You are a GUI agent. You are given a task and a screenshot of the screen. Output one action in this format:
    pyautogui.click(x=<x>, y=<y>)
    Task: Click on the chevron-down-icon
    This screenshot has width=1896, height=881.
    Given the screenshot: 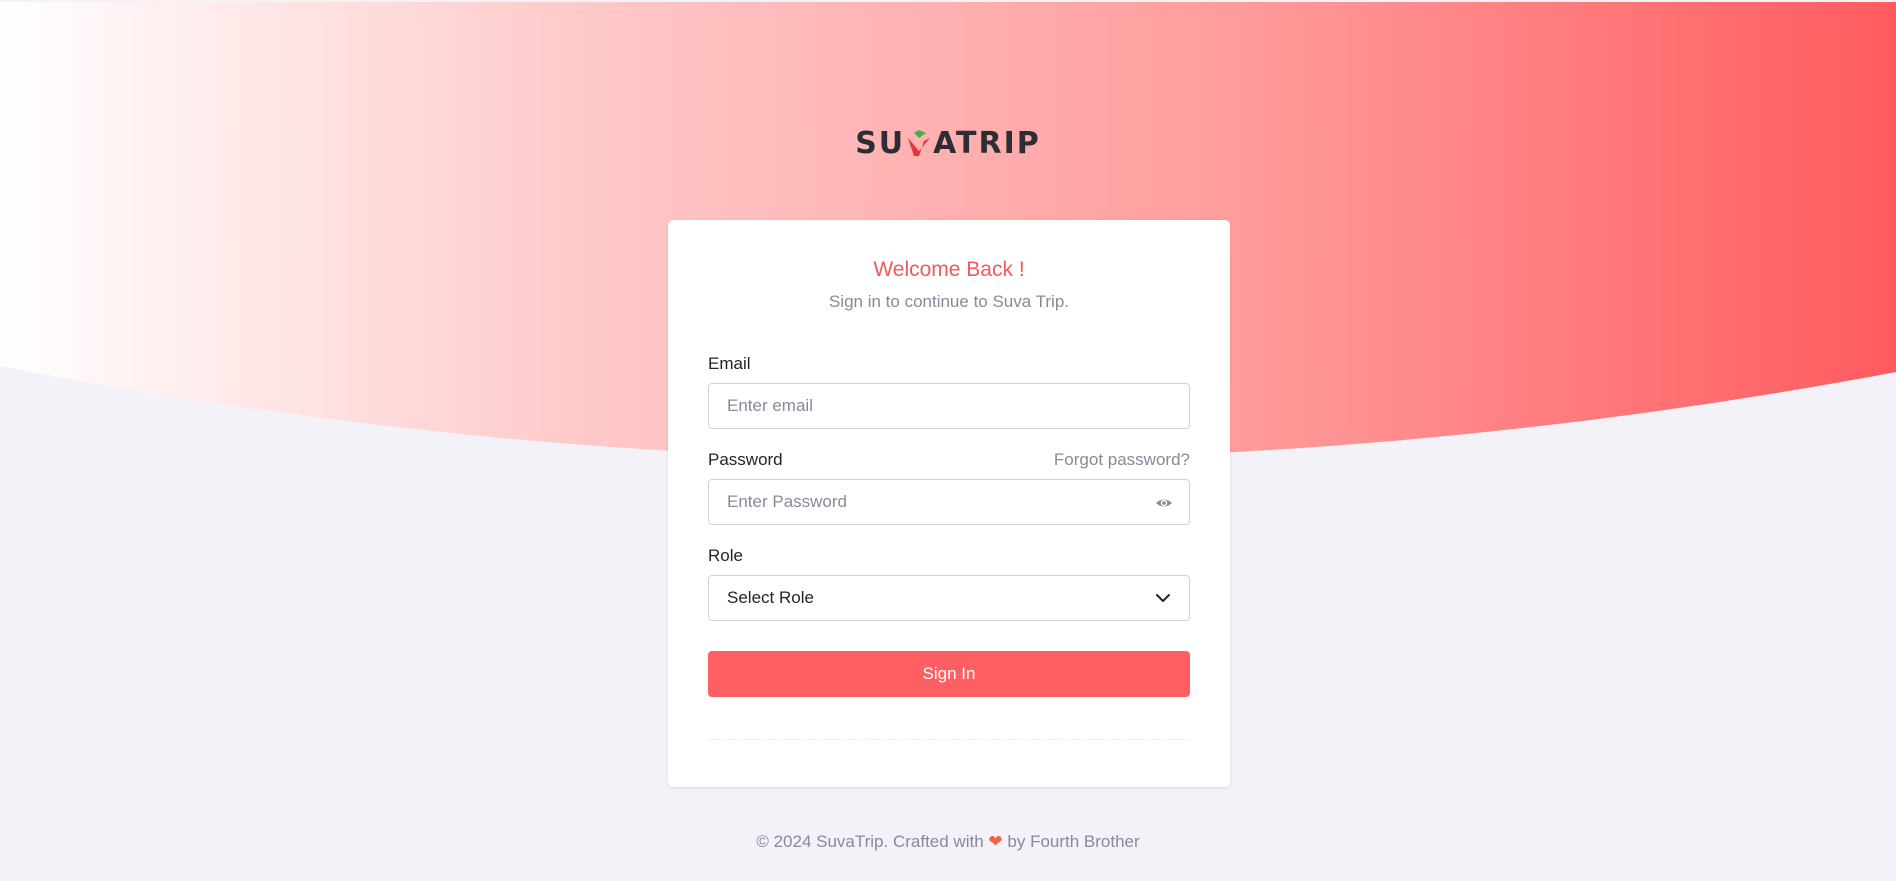 What is the action you would take?
    pyautogui.click(x=1163, y=598)
    